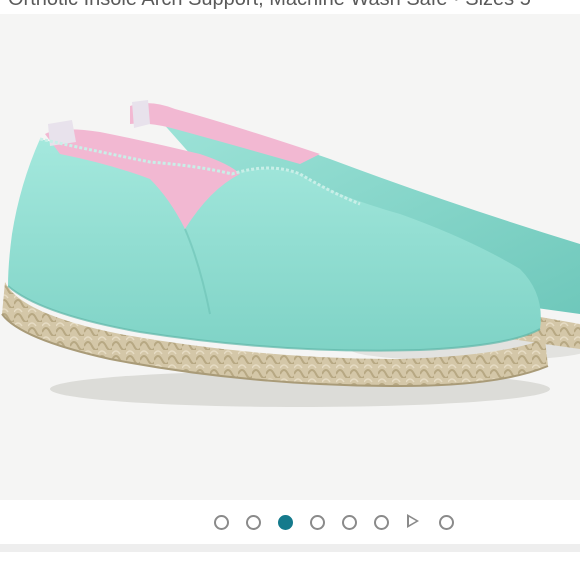  What do you see at coordinates (290, 548) in the screenshot?
I see `section-divider` at bounding box center [290, 548].